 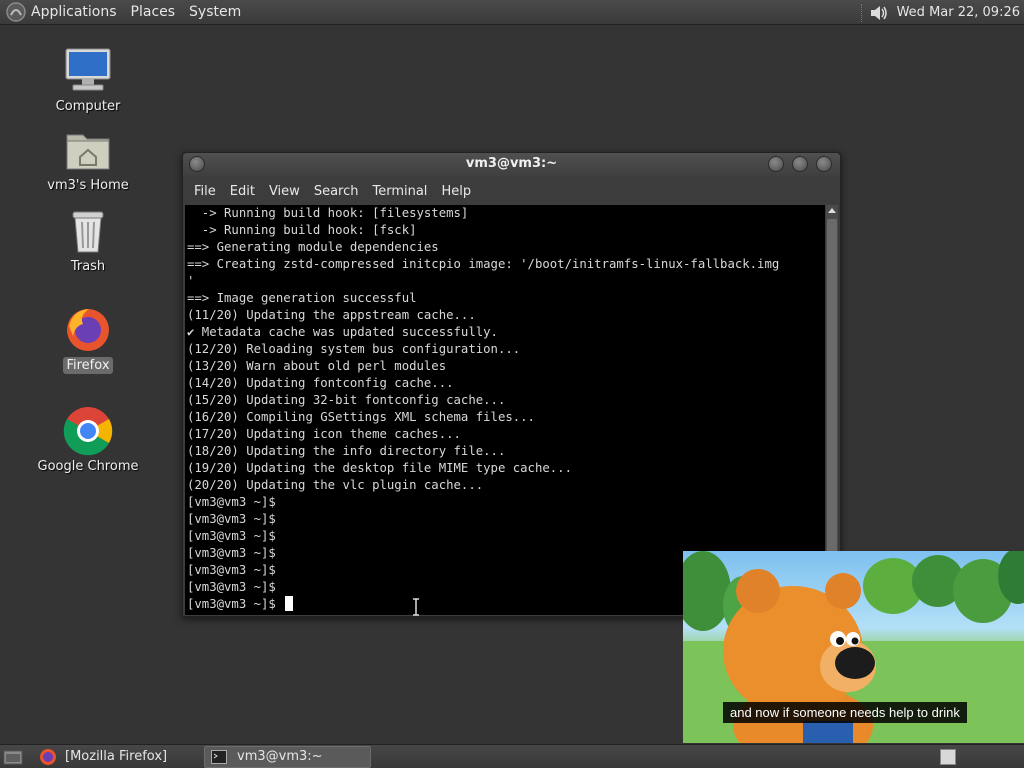 What do you see at coordinates (88, 185) in the screenshot?
I see `desktop-icon-label: vm3's Home` at bounding box center [88, 185].